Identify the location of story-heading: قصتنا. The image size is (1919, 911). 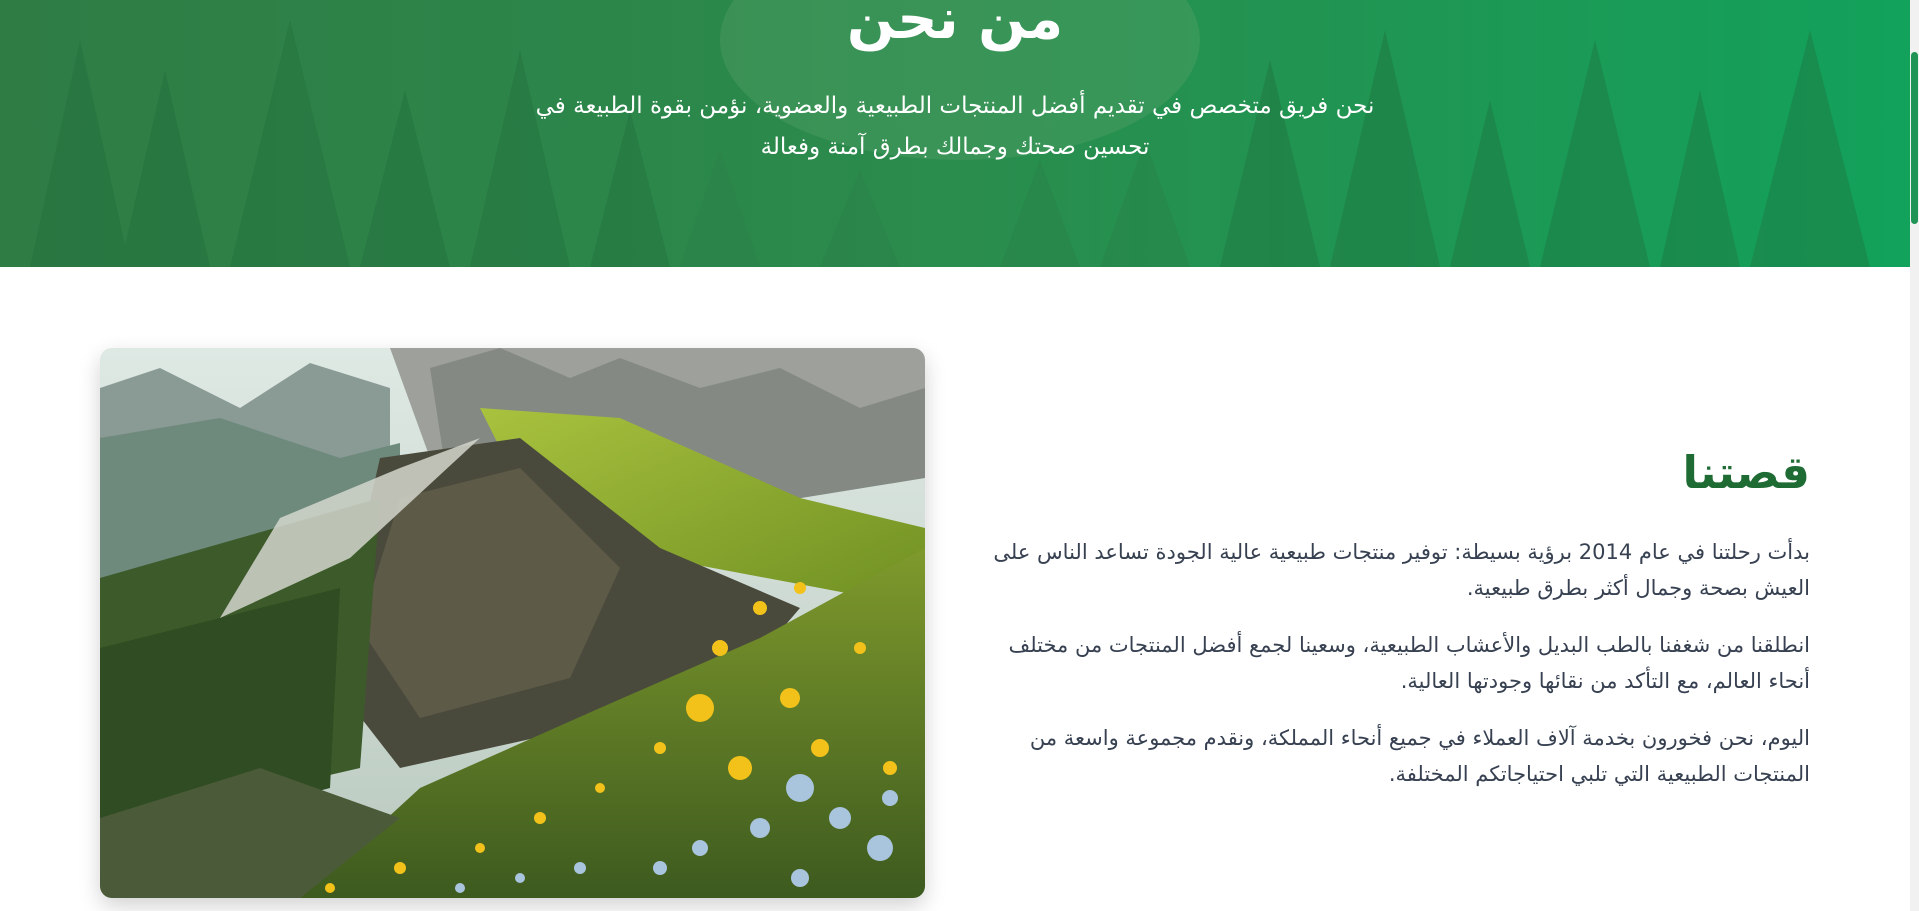
(1746, 472).